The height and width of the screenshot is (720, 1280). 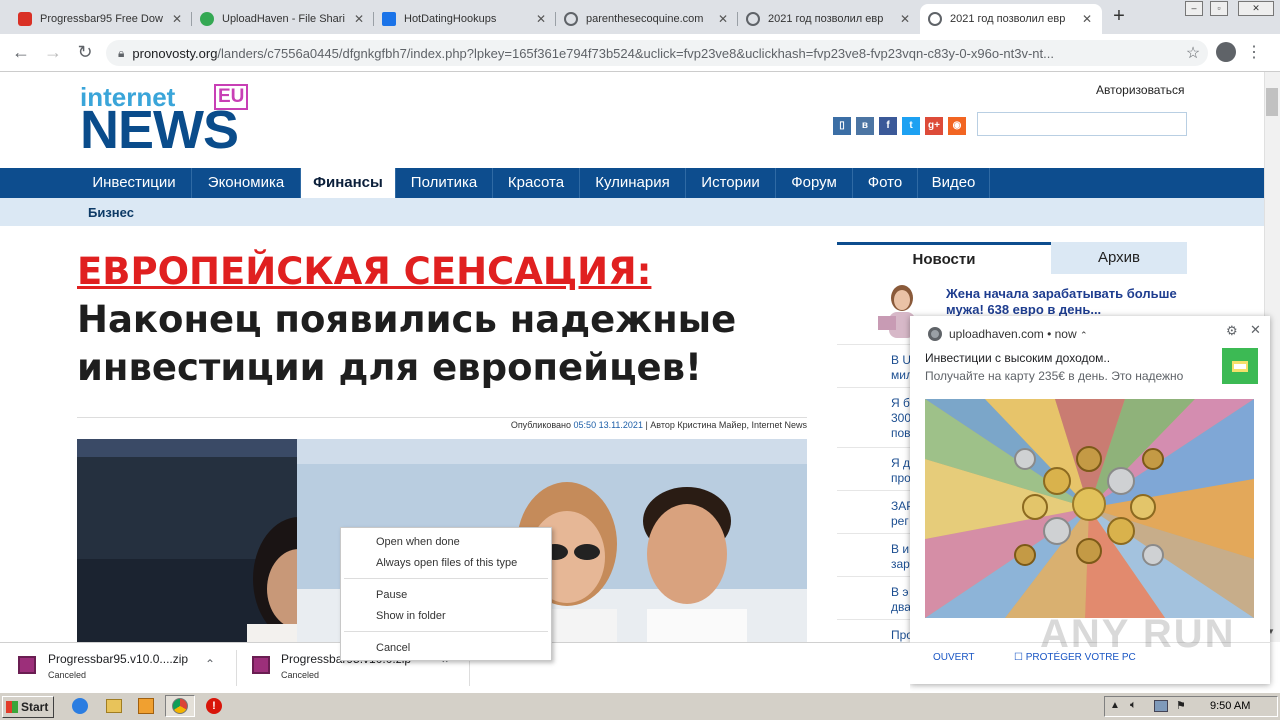 I want to click on news-item: про, so click(x=901, y=478).